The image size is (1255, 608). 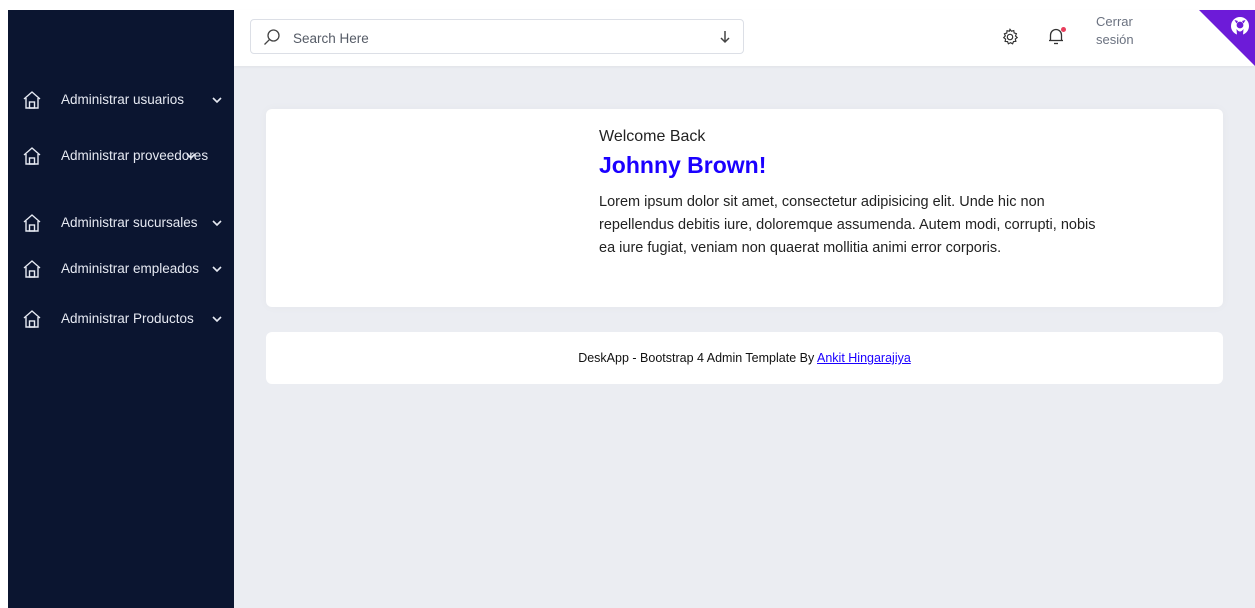 I want to click on github-corner, so click(x=1227, y=38).